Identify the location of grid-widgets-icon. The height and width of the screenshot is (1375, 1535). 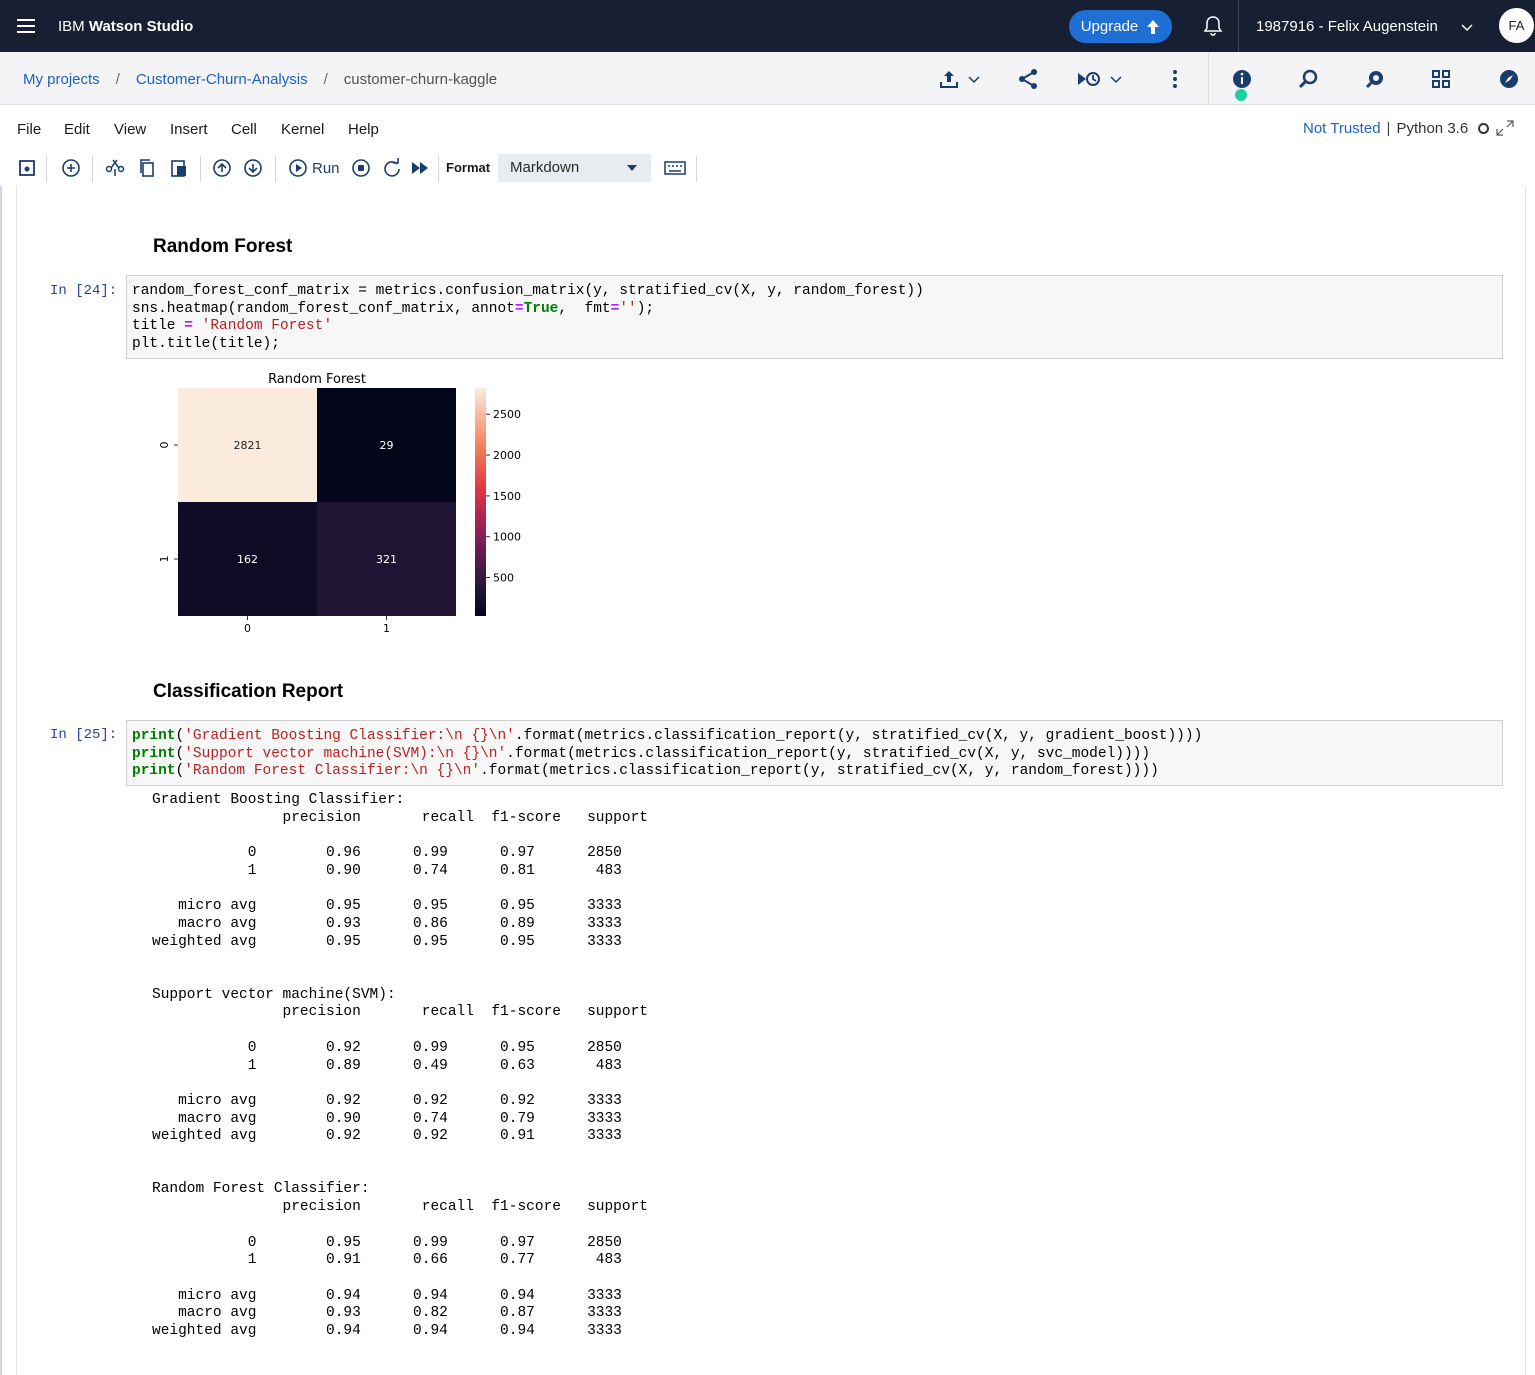
(1441, 79).